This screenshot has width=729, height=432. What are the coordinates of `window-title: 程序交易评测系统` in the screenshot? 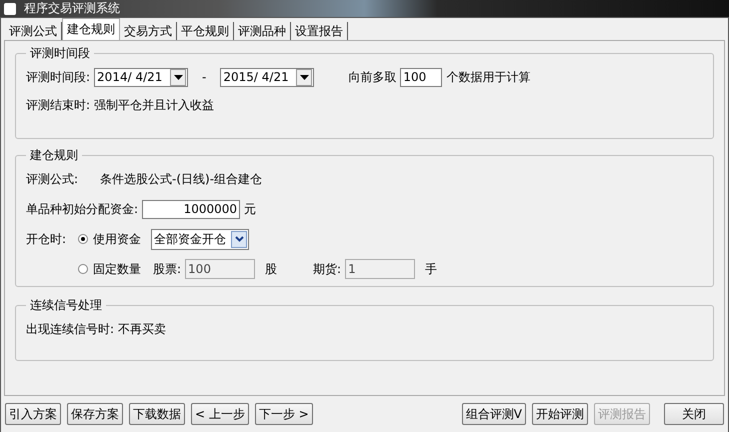 It's located at (72, 8).